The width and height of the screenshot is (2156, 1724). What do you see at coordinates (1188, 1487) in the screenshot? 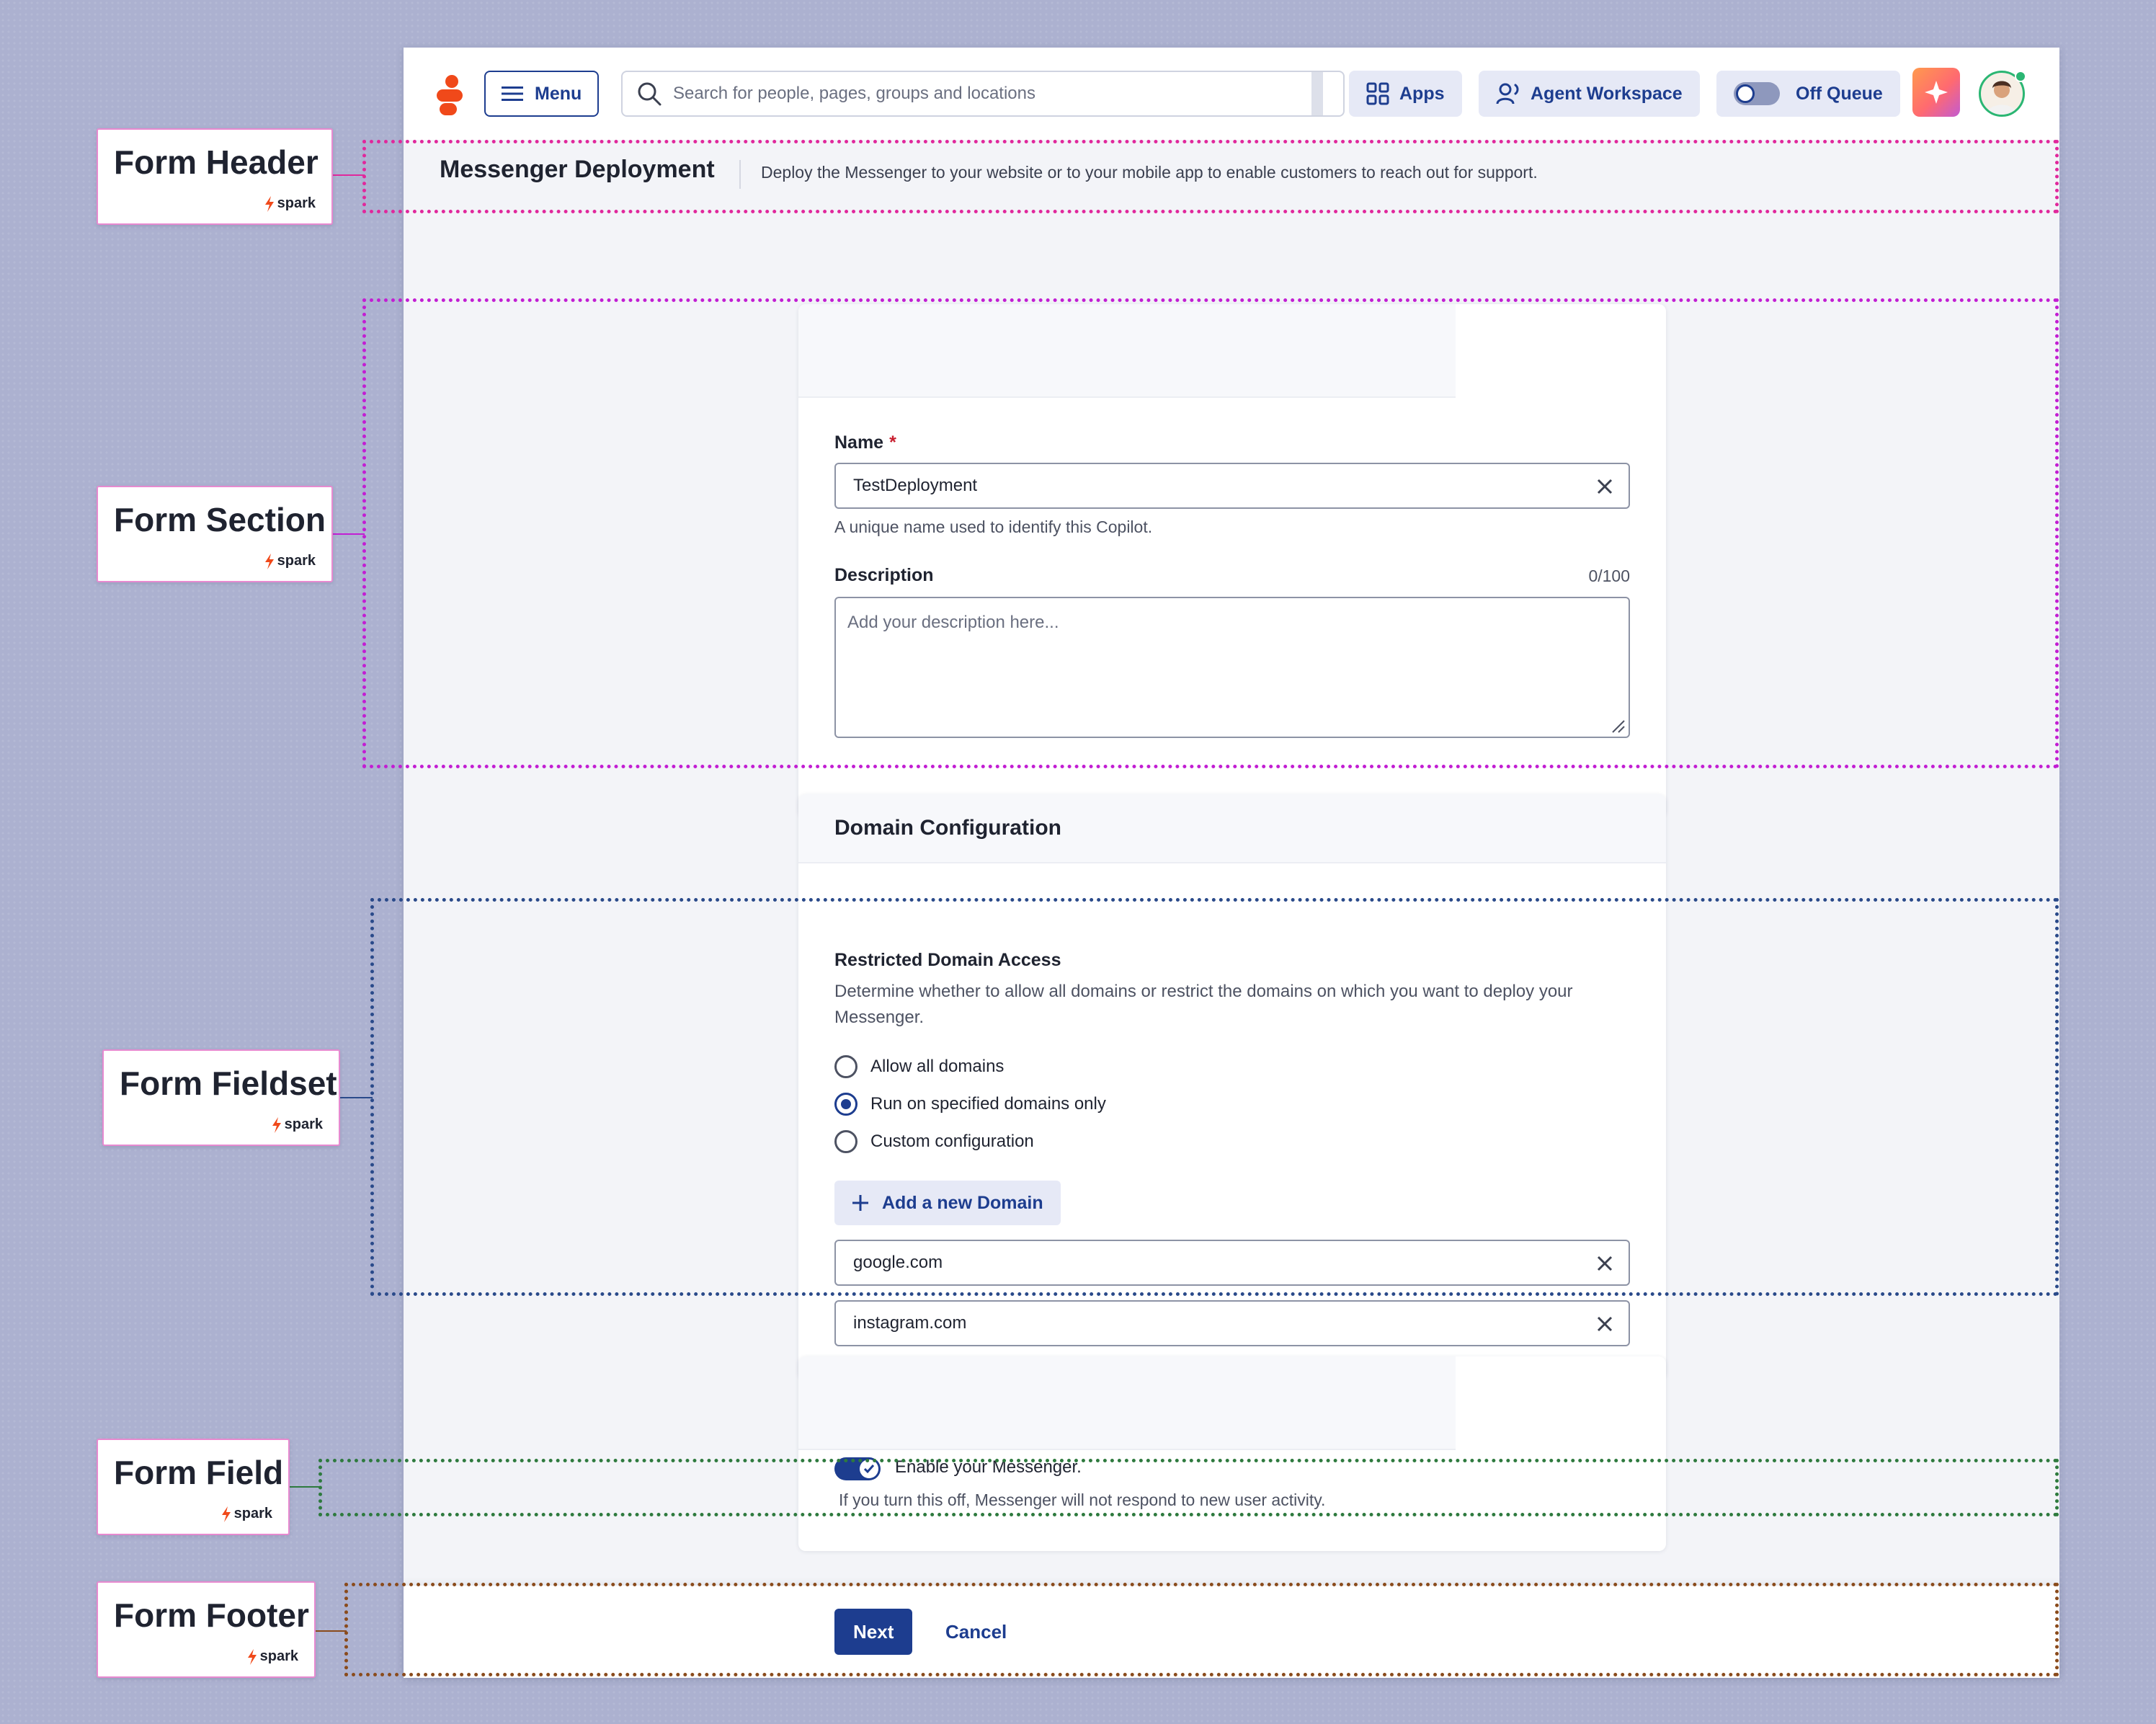
I see `form-field-outline` at bounding box center [1188, 1487].